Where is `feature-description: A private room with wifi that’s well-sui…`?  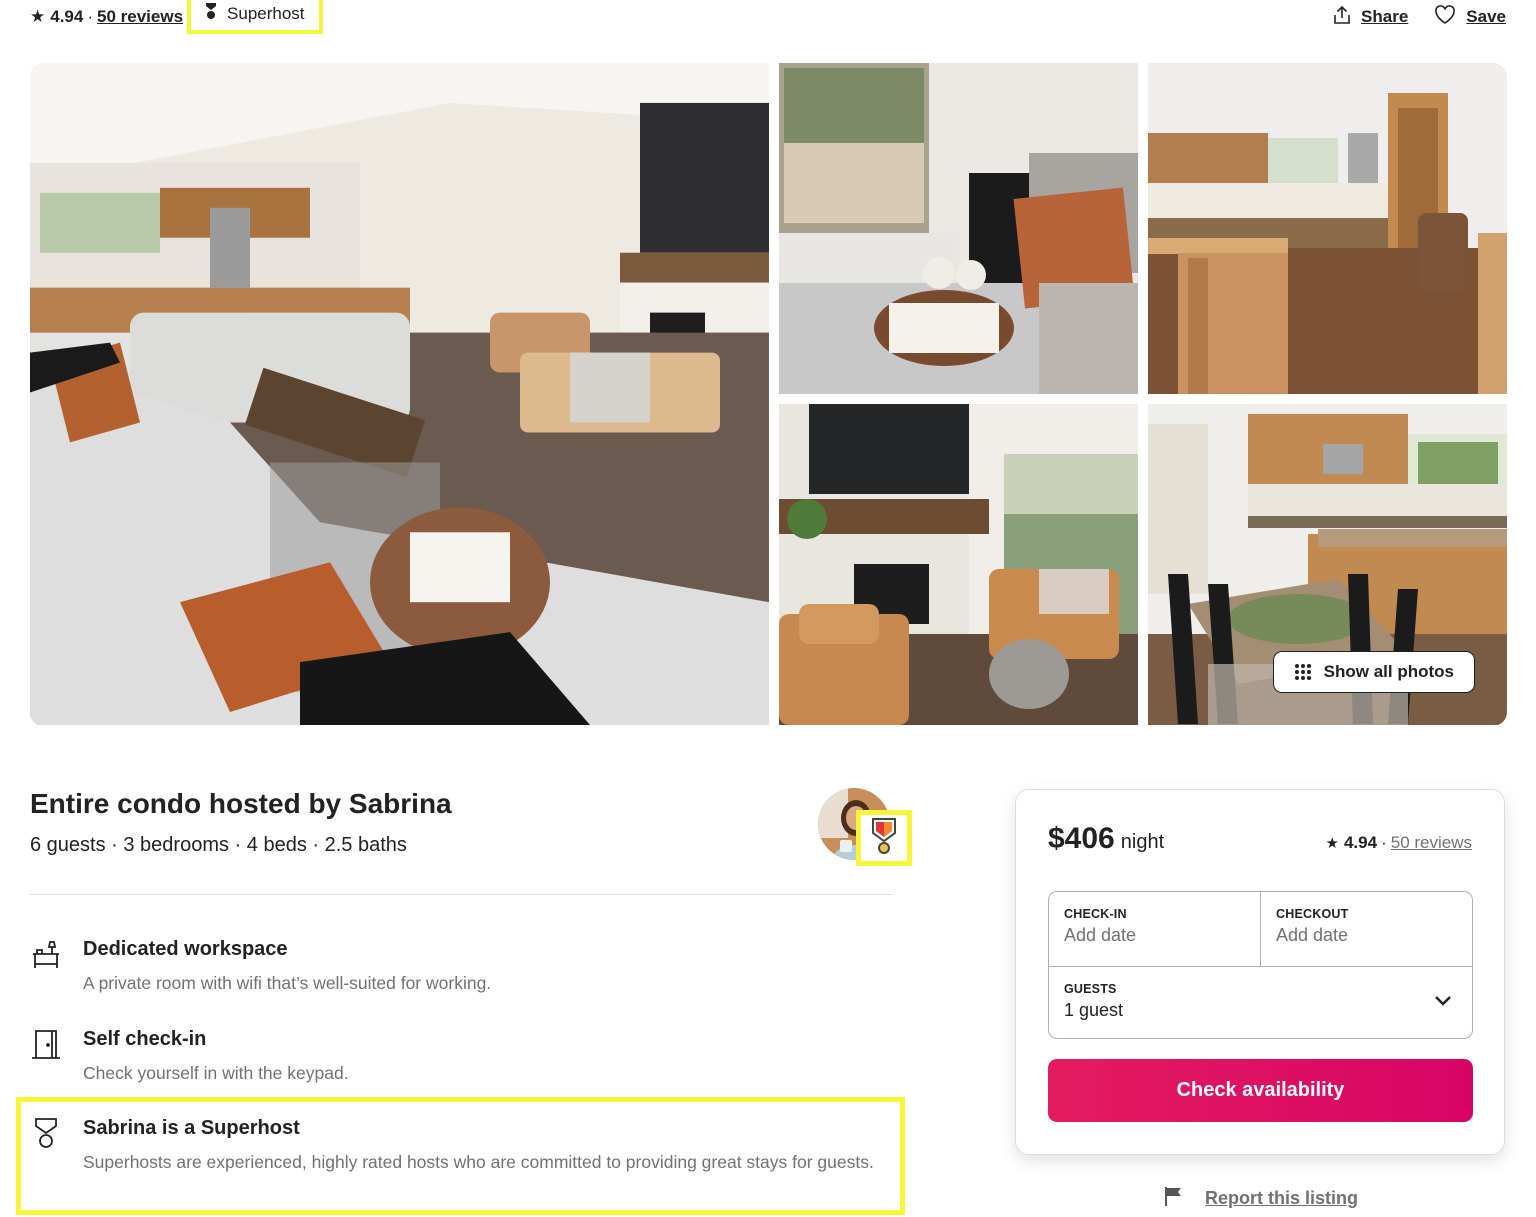
feature-description: A private room with wifi that’s well-sui… is located at coordinates (287, 983).